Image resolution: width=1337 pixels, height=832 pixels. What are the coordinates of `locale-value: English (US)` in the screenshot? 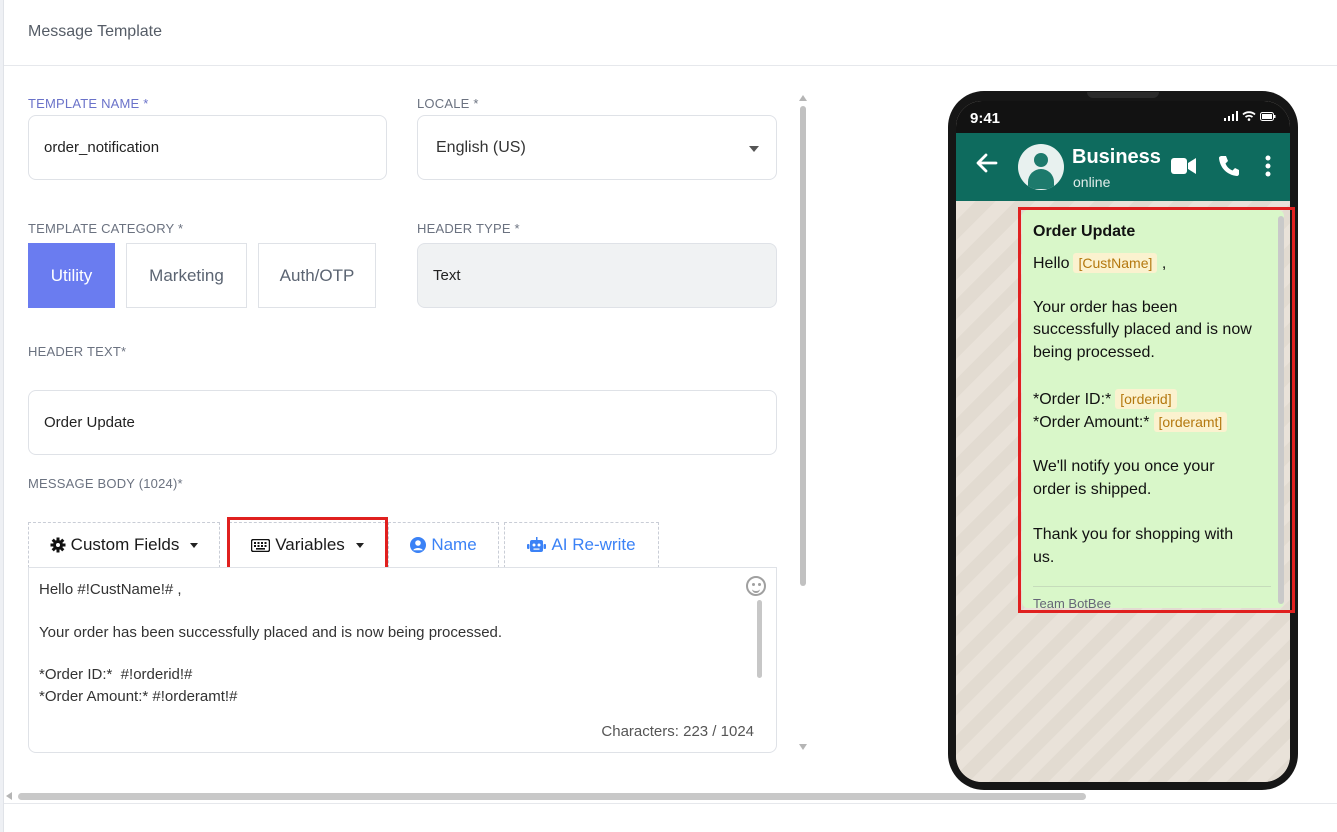 It's located at (481, 147).